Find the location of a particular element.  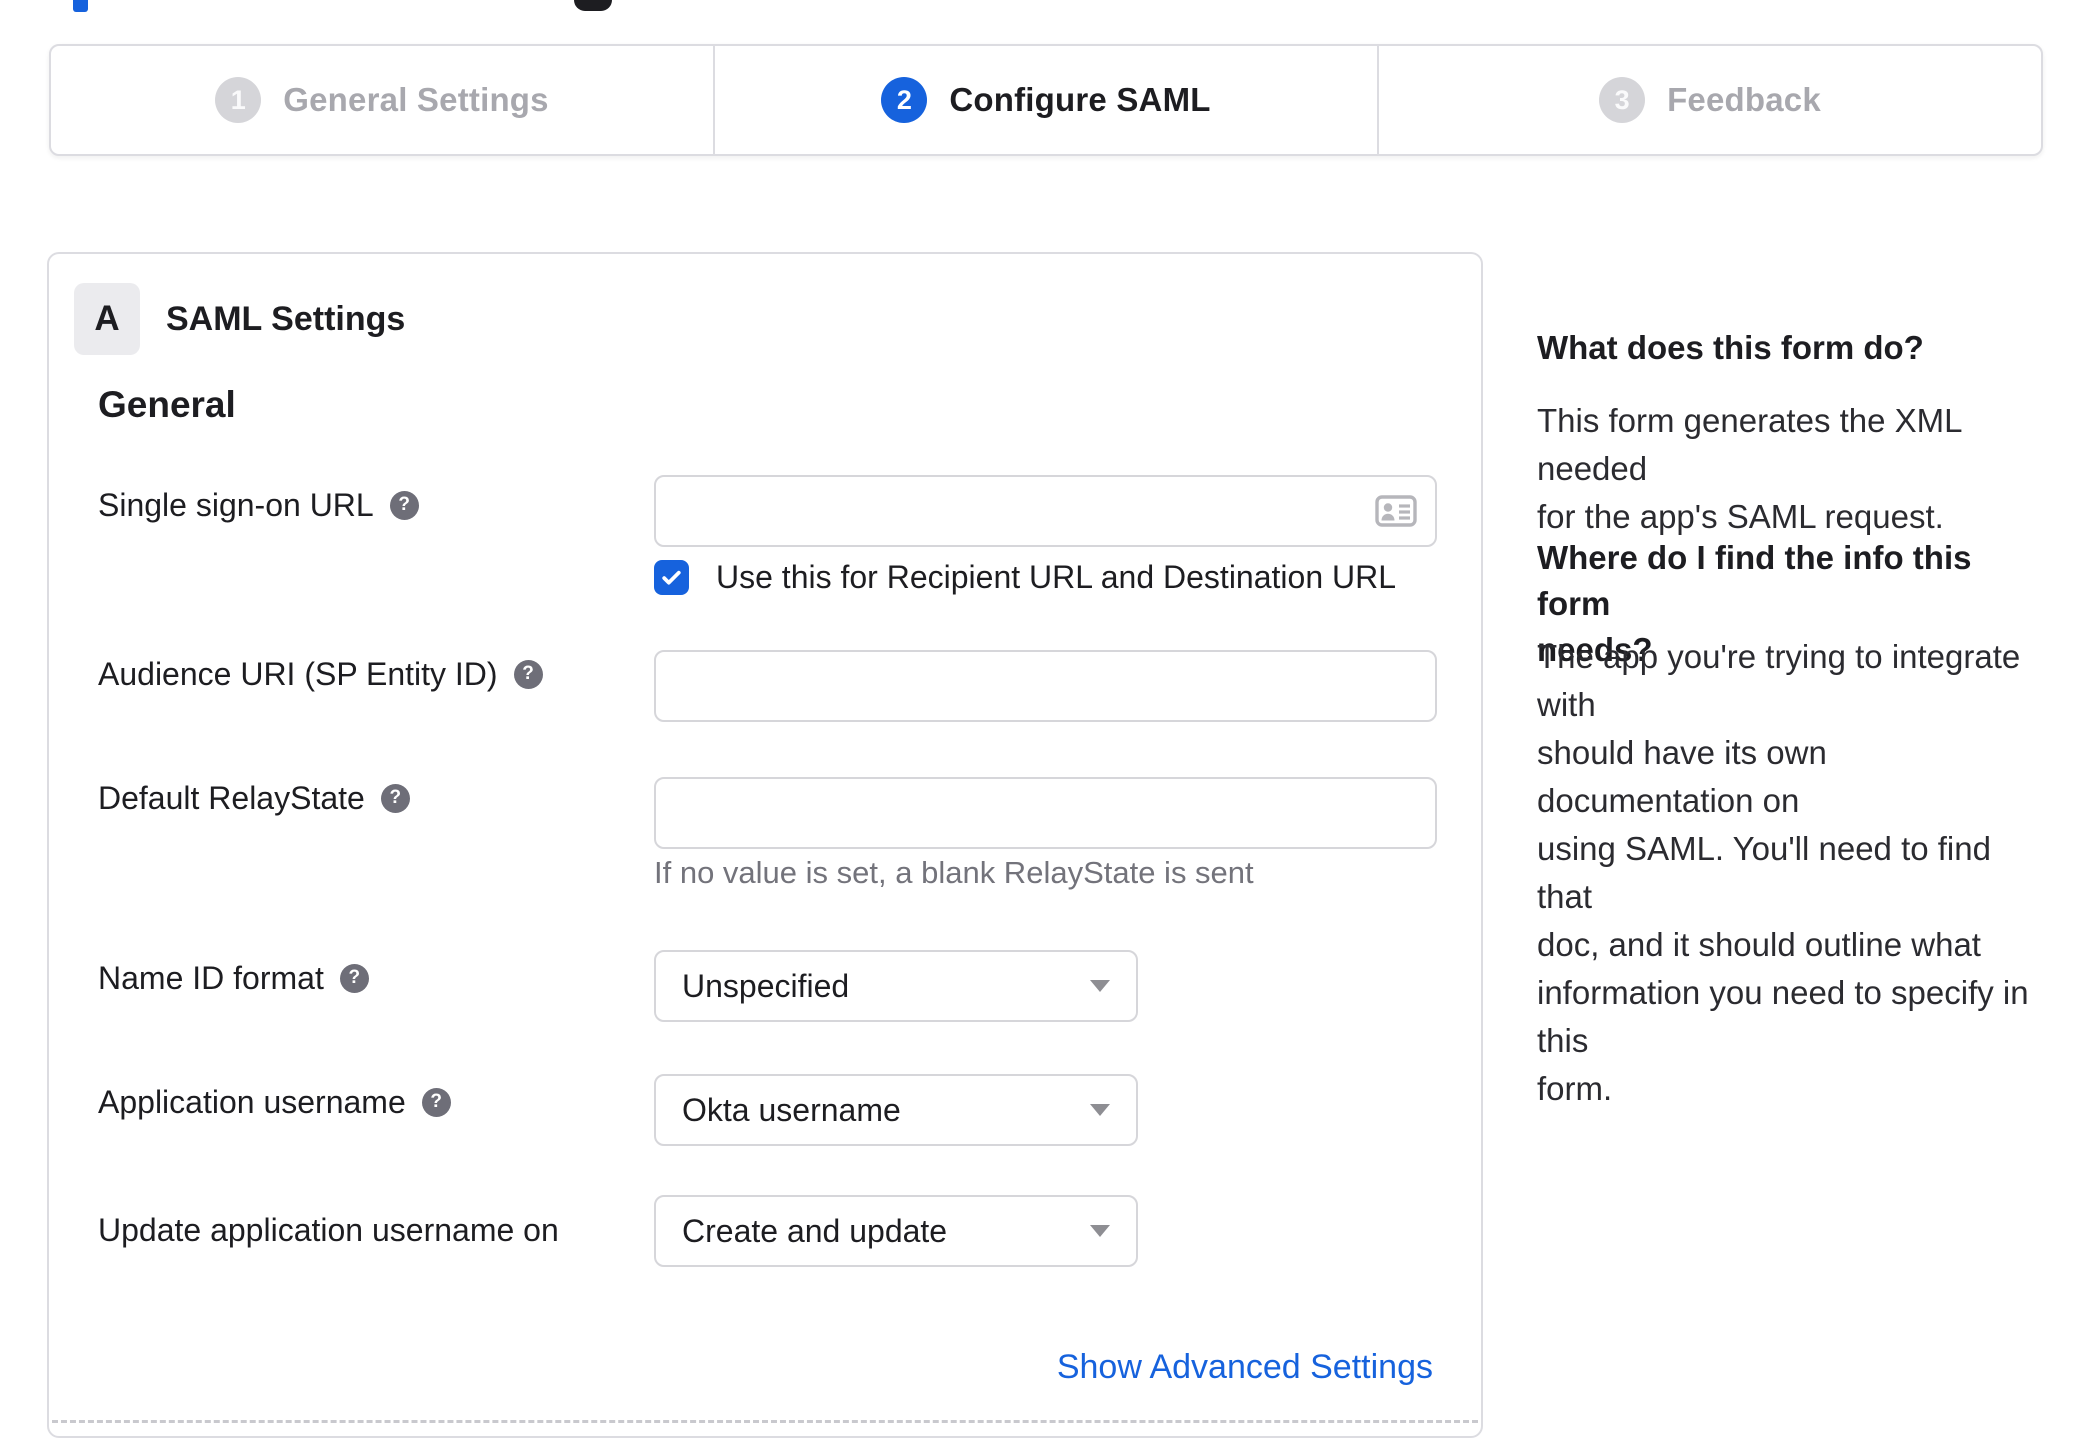

top-edge-fragment-dark is located at coordinates (593, 5).